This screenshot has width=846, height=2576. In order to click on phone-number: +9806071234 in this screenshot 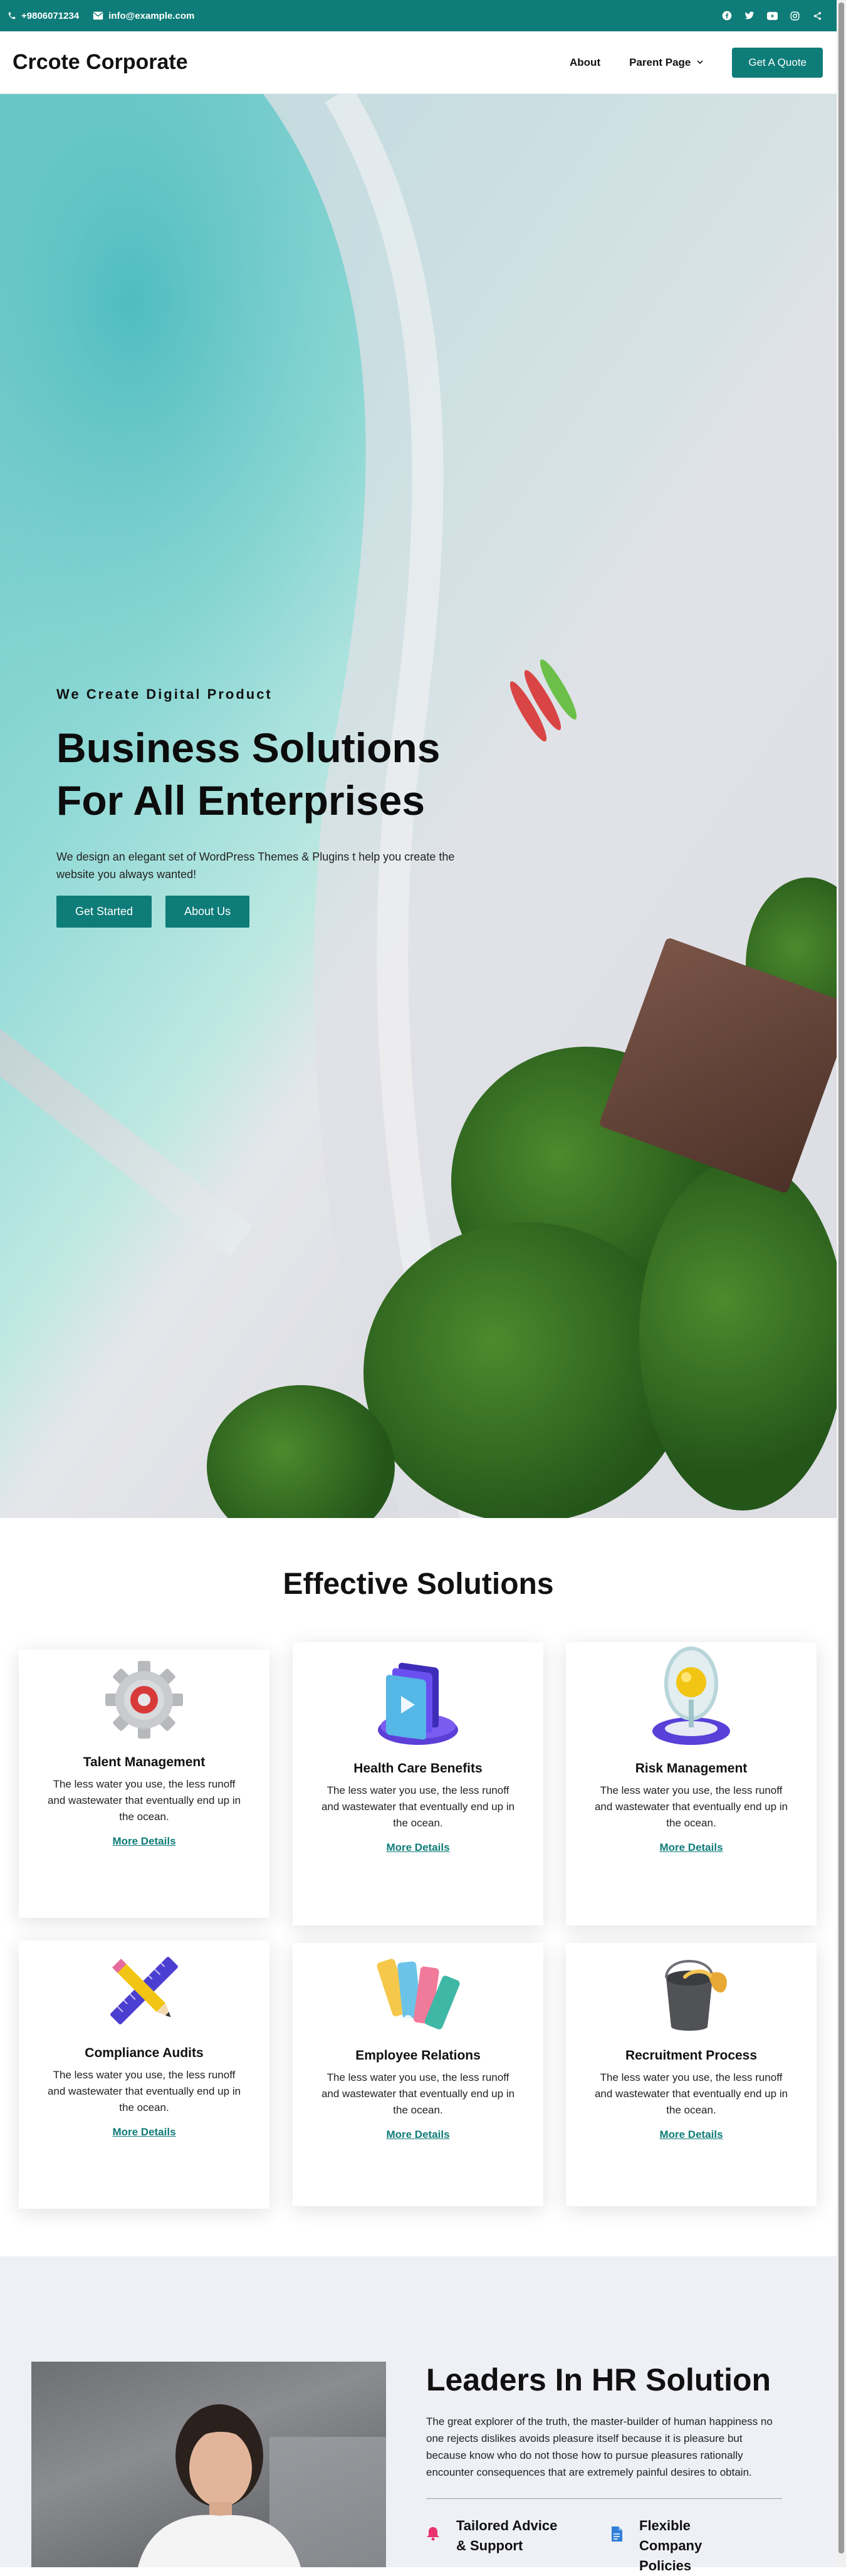, I will do `click(50, 15)`.